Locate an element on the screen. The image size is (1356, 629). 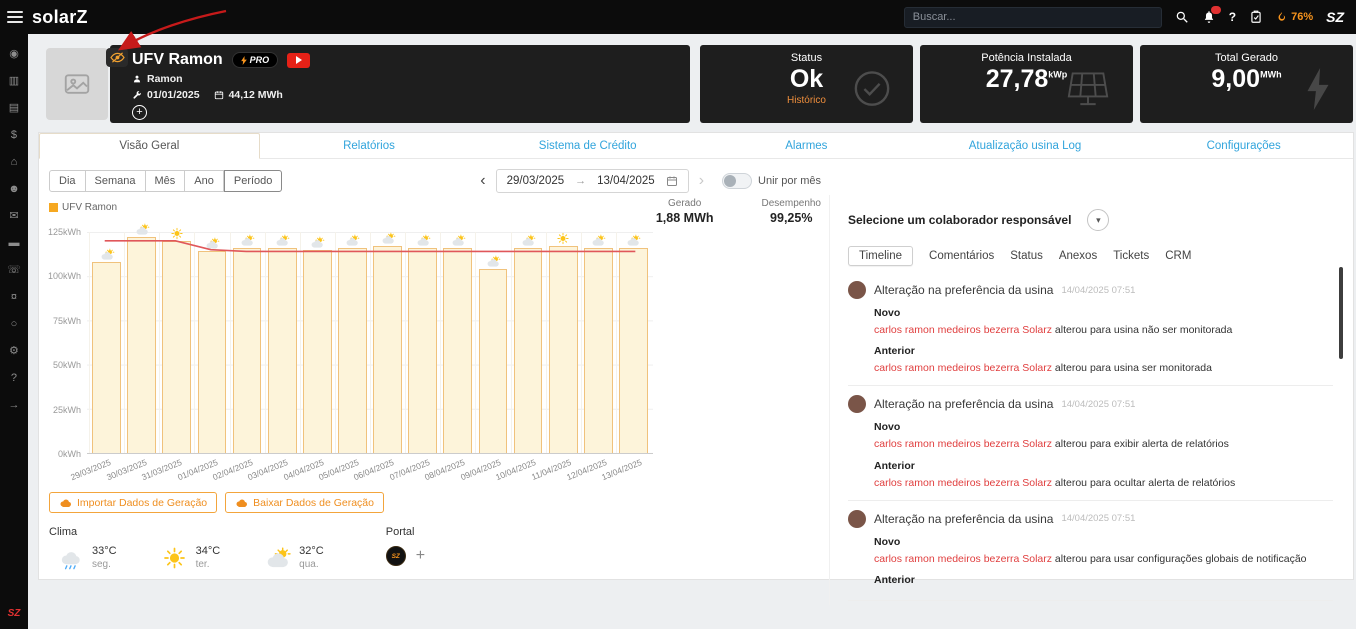
period-button-mes: Mês is located at coordinates (165, 181).